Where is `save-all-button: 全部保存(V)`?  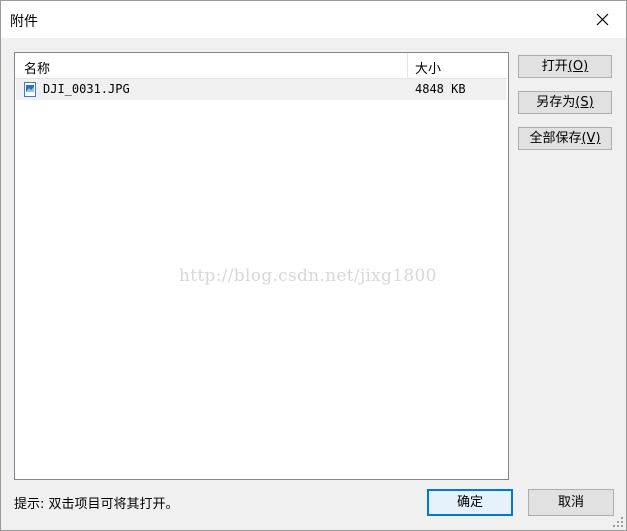
save-all-button: 全部保存(V) is located at coordinates (565, 138).